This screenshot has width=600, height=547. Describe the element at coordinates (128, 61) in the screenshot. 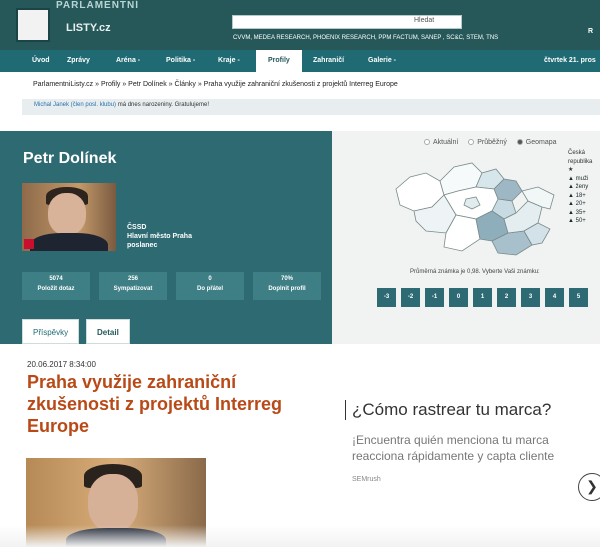

I see `menu-item-arena: Aréna -` at that location.